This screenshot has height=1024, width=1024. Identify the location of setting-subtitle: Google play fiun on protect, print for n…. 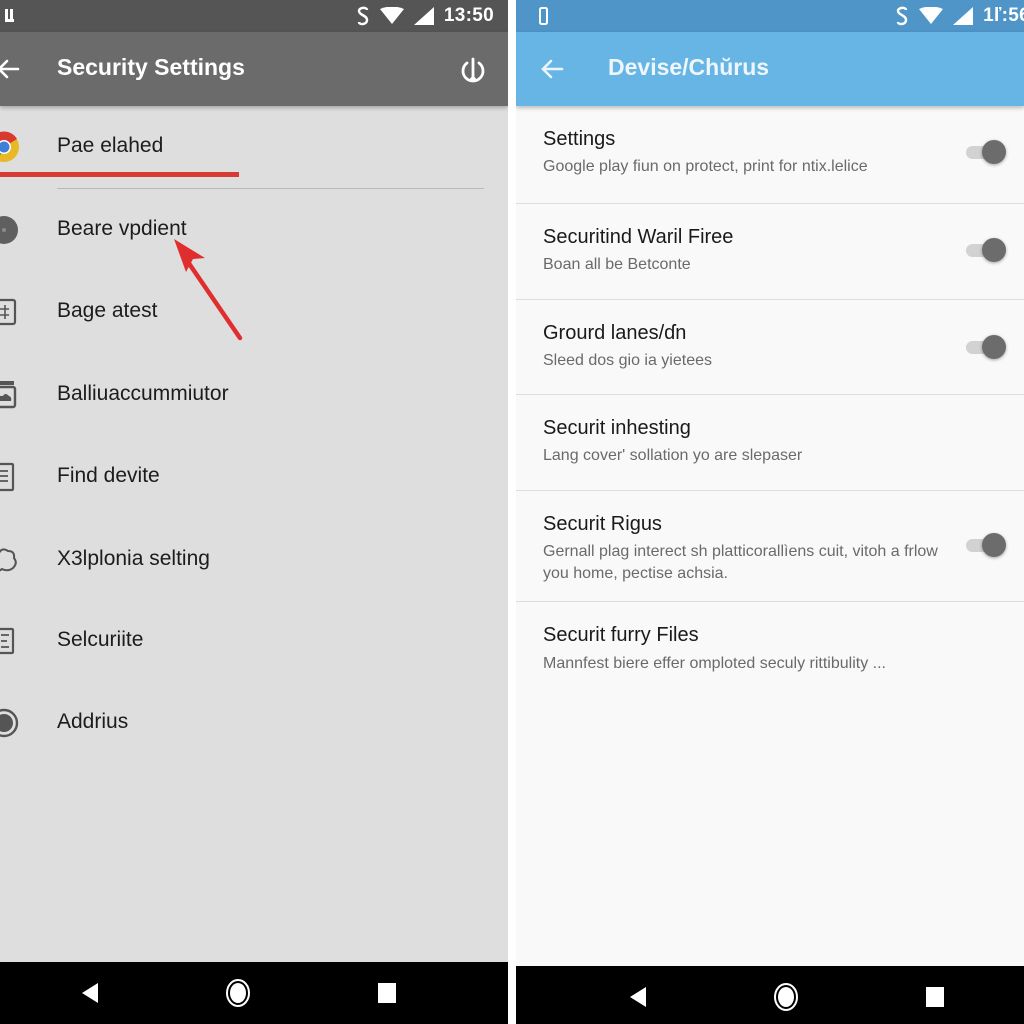
(705, 166).